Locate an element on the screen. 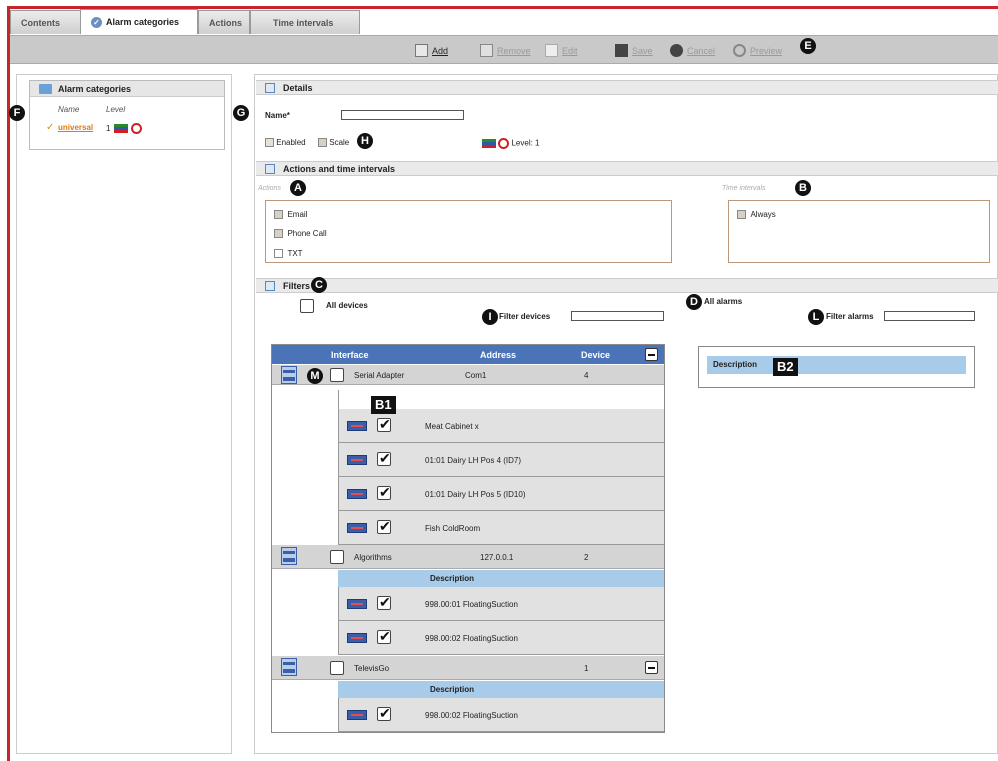 This screenshot has width=998, height=761. list-item: 01:01 Dairy LH Pos 5 (ID10) is located at coordinates (501, 494).